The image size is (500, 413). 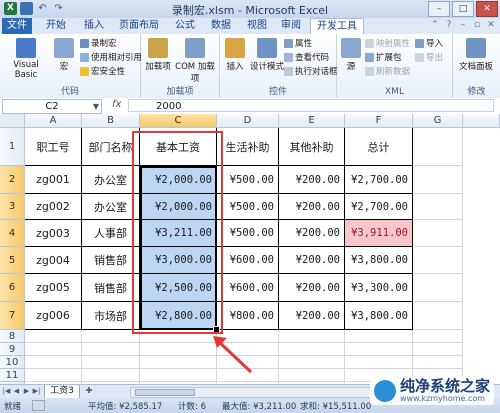 What do you see at coordinates (89, 391) in the screenshot?
I see `add-sheet-icon: ✚` at bounding box center [89, 391].